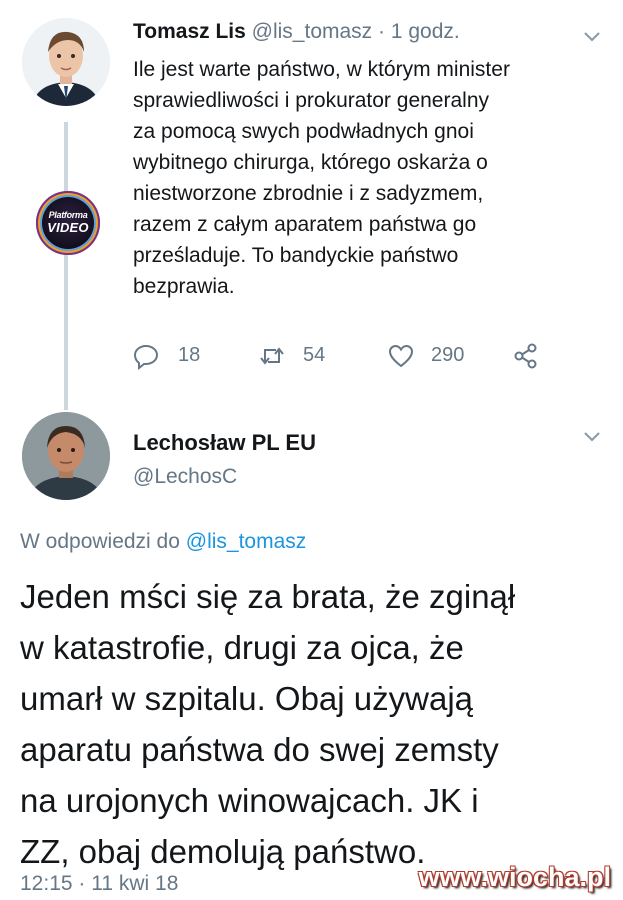  What do you see at coordinates (66, 456) in the screenshot?
I see `avatar-lechoslaw` at bounding box center [66, 456].